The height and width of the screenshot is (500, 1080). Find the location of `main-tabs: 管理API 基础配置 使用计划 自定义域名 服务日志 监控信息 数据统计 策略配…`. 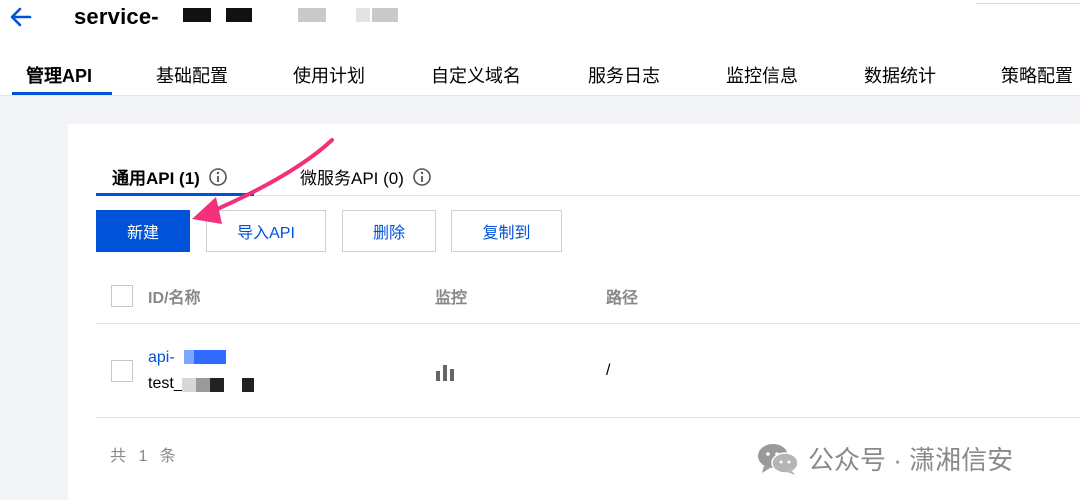

main-tabs: 管理API 基础配置 使用计划 自定义域名 服务日志 监控信息 数据统计 策略配… is located at coordinates (540, 74).